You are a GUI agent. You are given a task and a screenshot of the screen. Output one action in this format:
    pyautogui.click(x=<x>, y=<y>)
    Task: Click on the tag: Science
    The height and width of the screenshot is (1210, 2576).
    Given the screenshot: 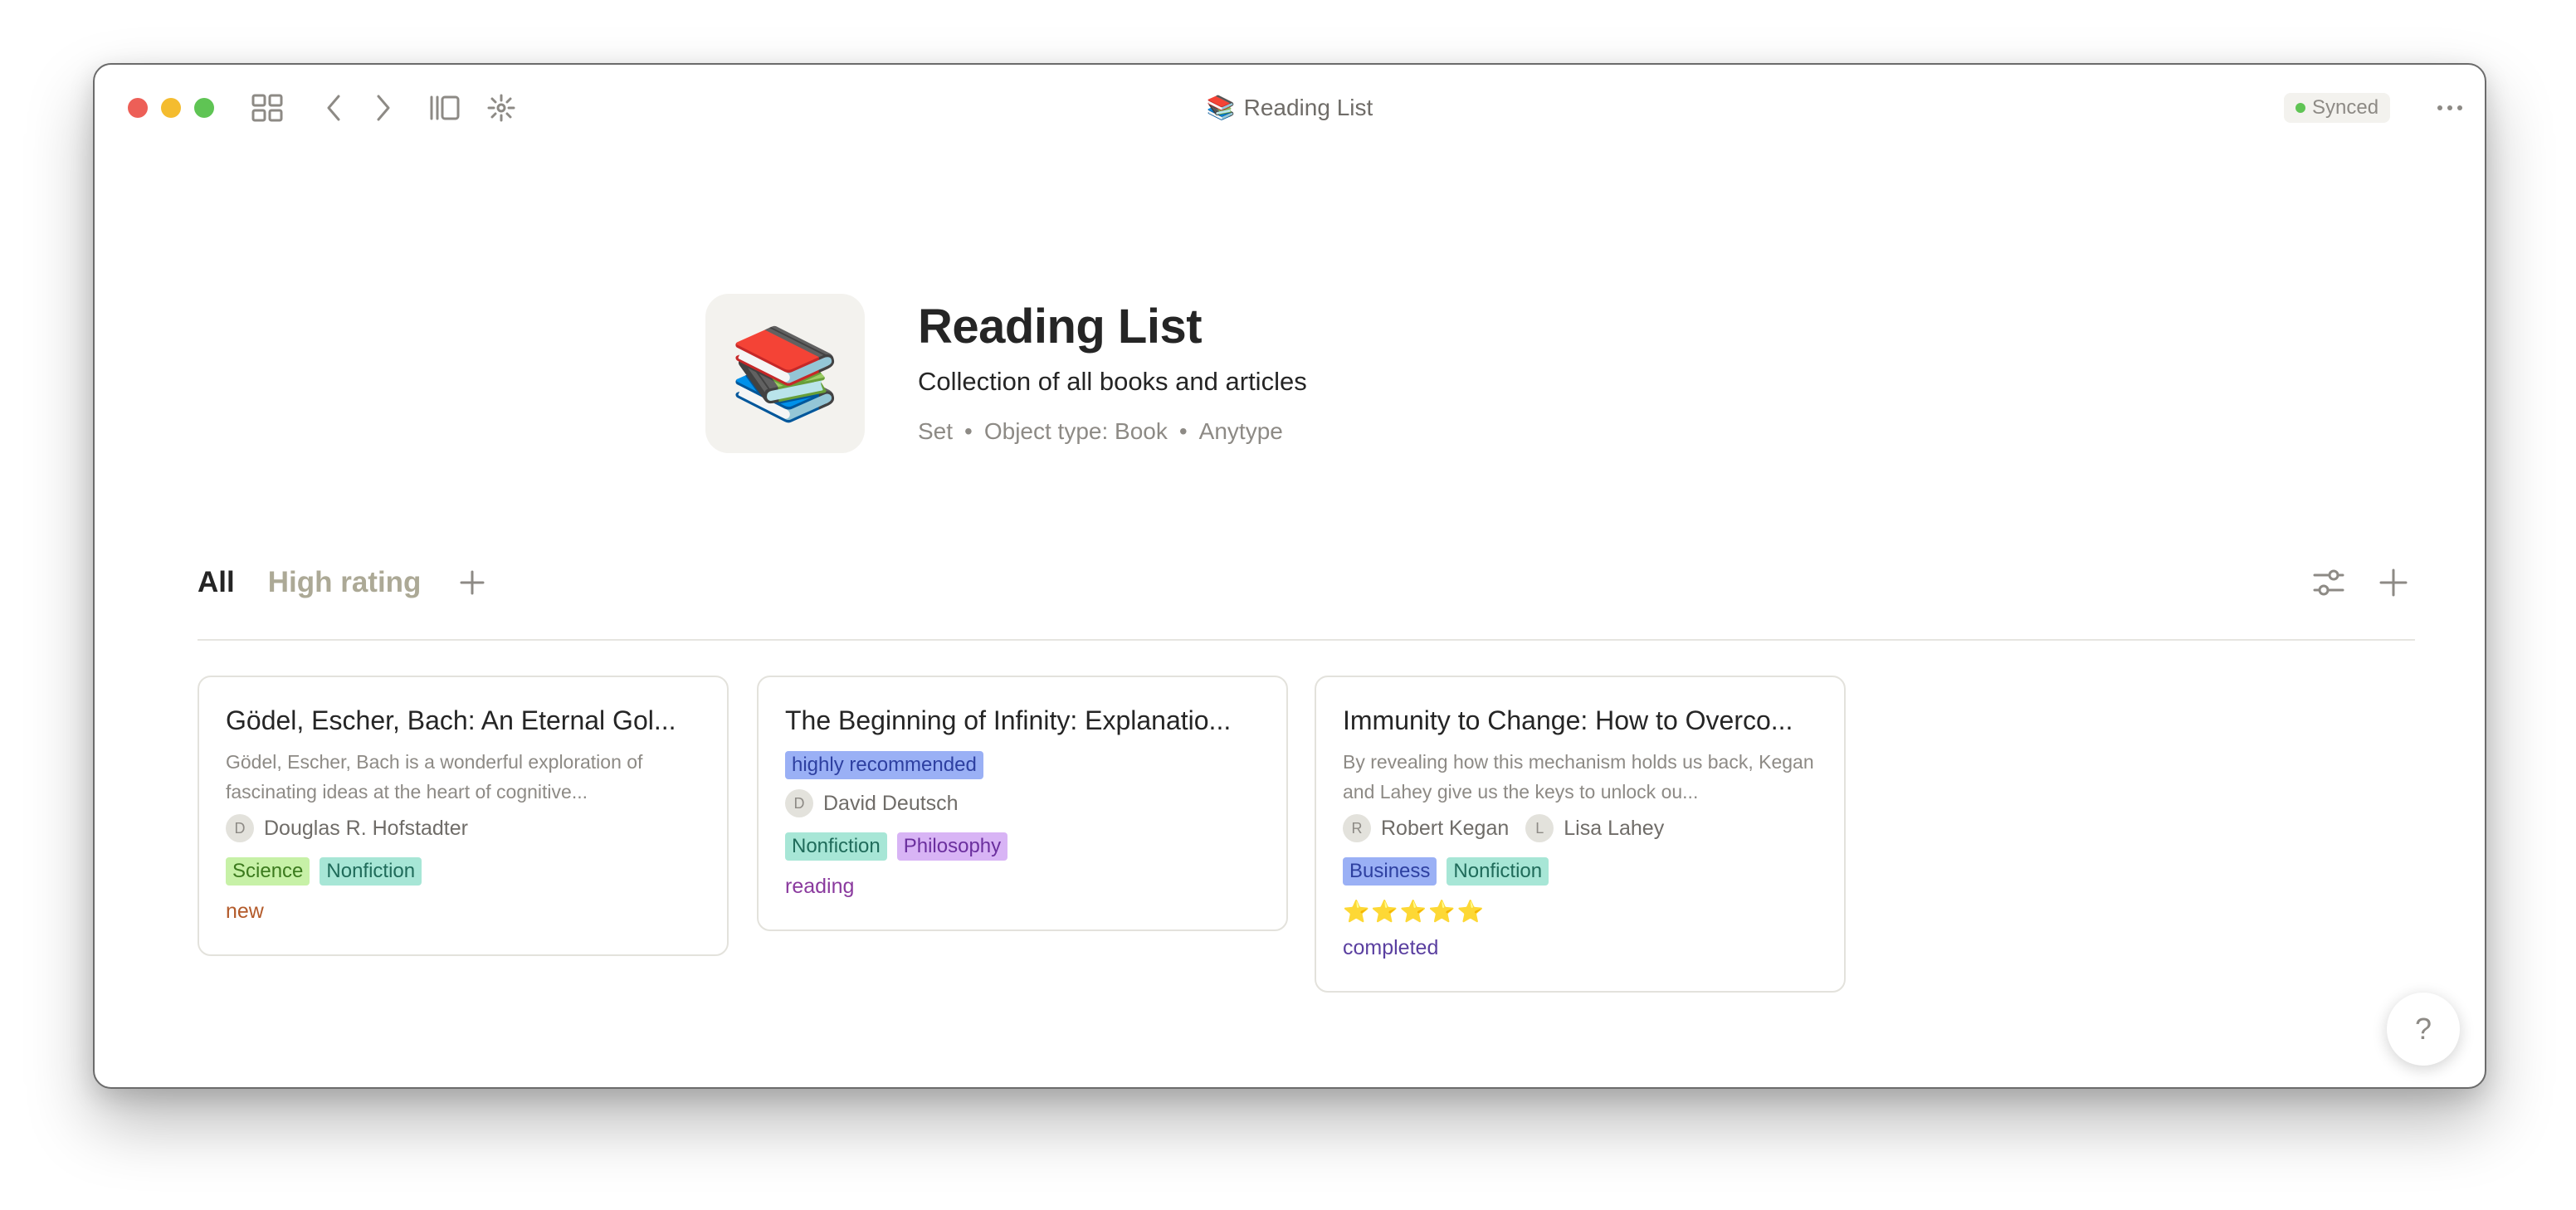 What is the action you would take?
    pyautogui.click(x=268, y=872)
    